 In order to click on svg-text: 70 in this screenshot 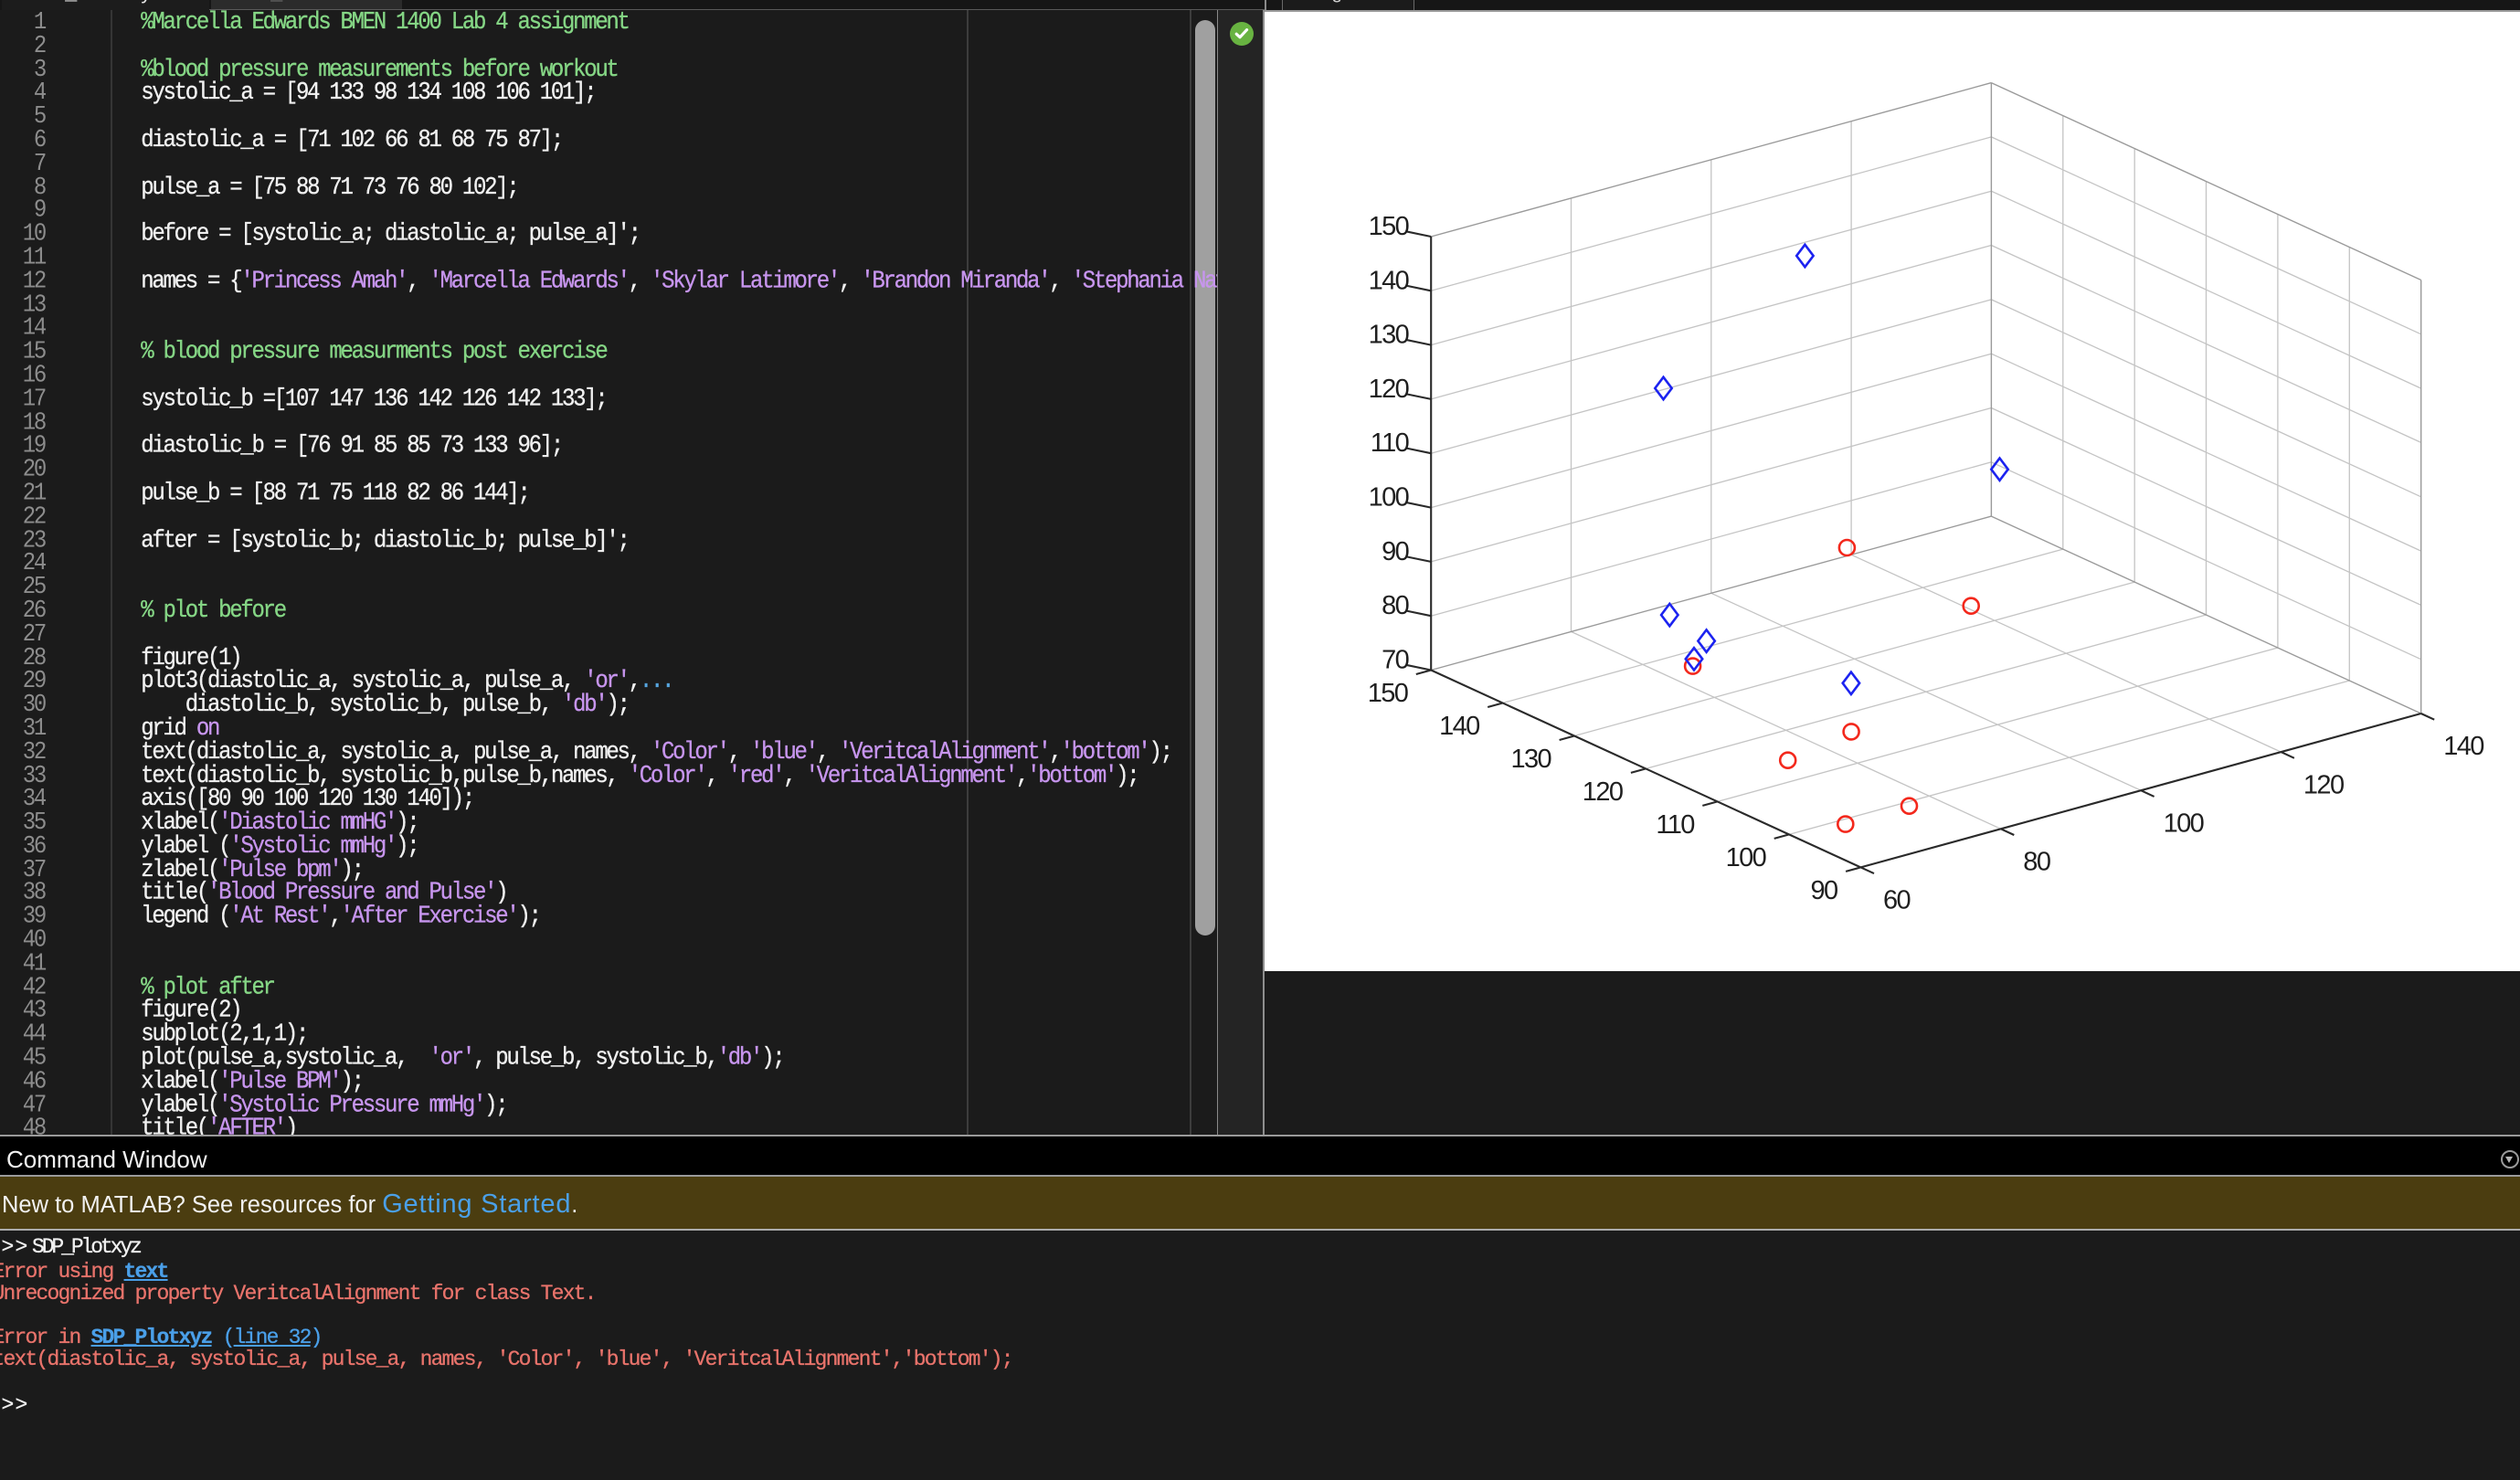, I will do `click(1396, 660)`.